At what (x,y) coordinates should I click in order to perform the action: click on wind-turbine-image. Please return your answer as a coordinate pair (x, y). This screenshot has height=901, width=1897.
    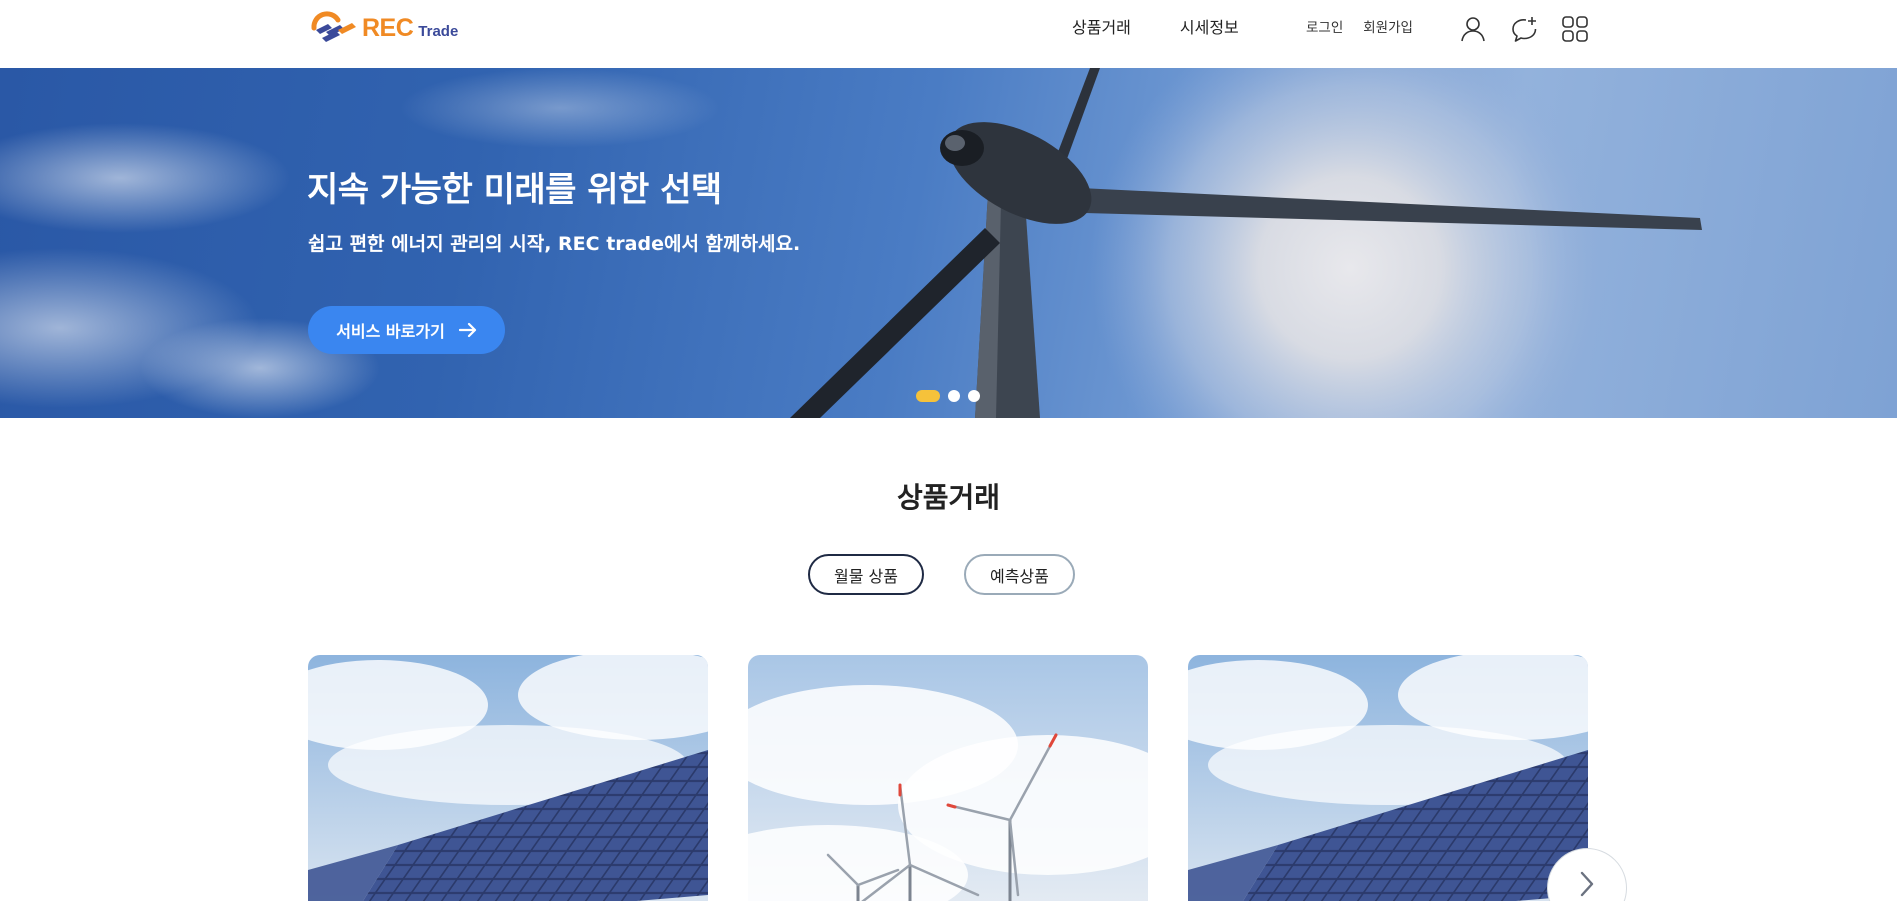
    Looking at the image, I should click on (948, 778).